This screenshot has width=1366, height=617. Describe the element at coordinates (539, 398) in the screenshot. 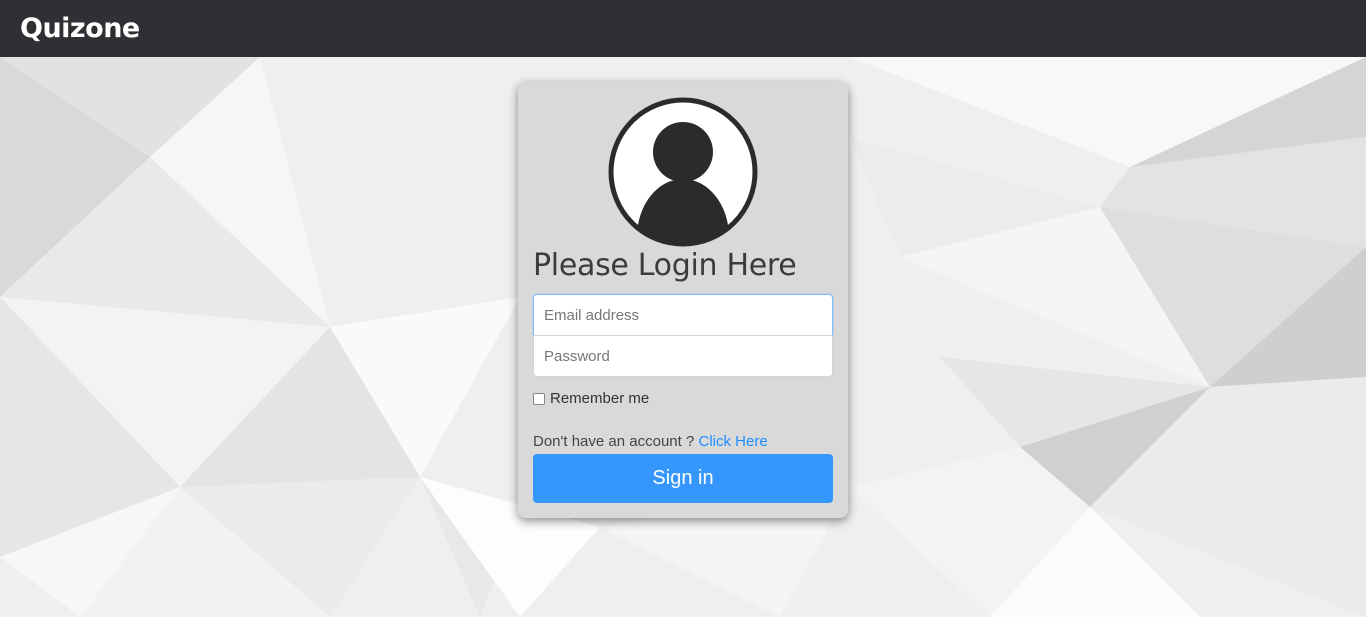

I see `remember-me-checkbox` at that location.